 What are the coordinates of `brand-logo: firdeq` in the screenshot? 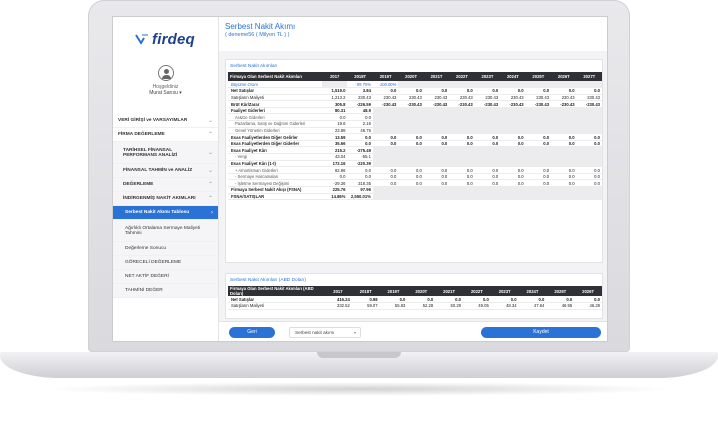 It's located at (165, 34).